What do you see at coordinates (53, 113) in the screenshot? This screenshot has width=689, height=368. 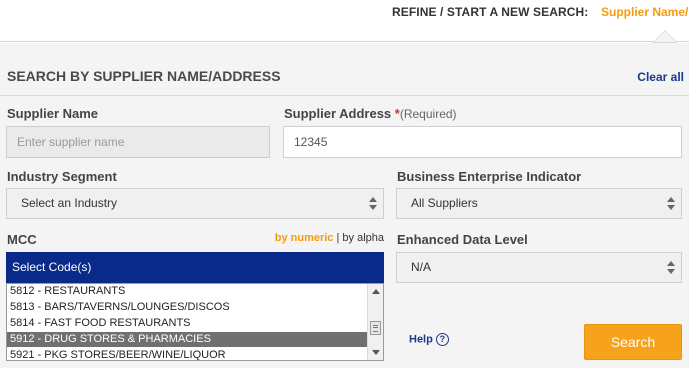 I see `supplier-name-label: Supplier Name` at bounding box center [53, 113].